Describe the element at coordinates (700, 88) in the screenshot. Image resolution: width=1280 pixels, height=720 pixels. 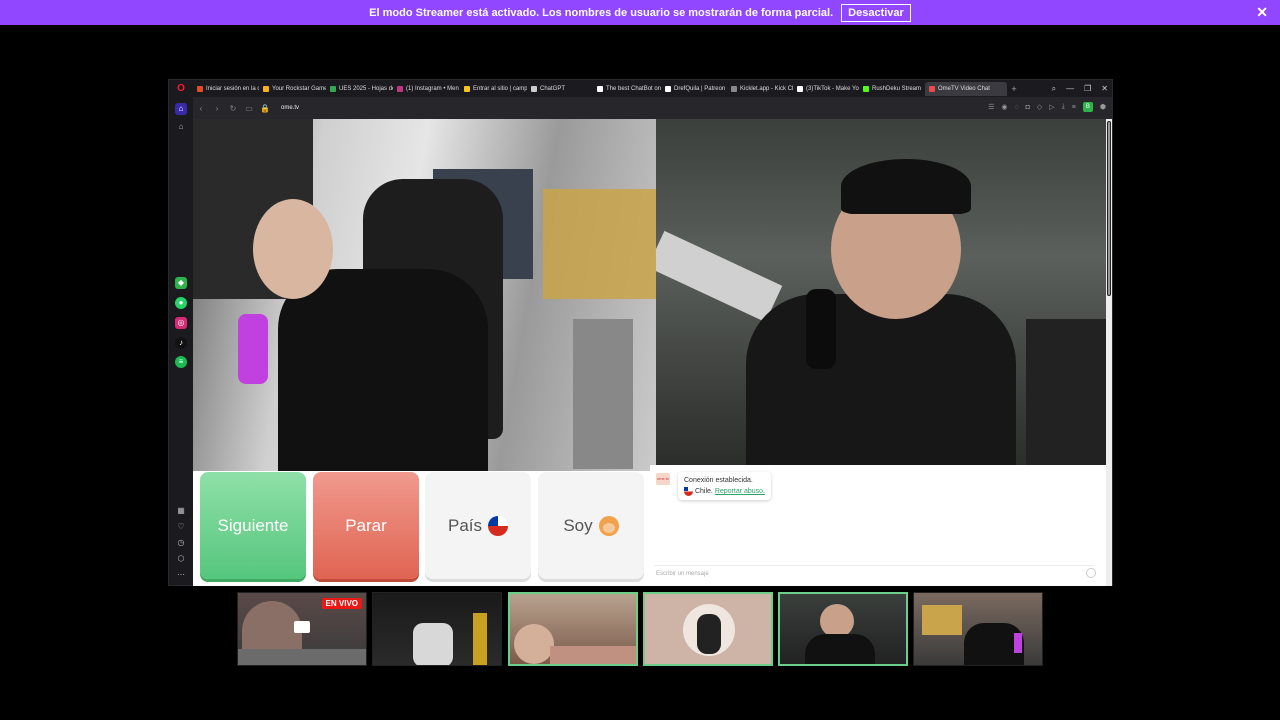
I see `tab-label: DrefQuila | Patreon` at that location.